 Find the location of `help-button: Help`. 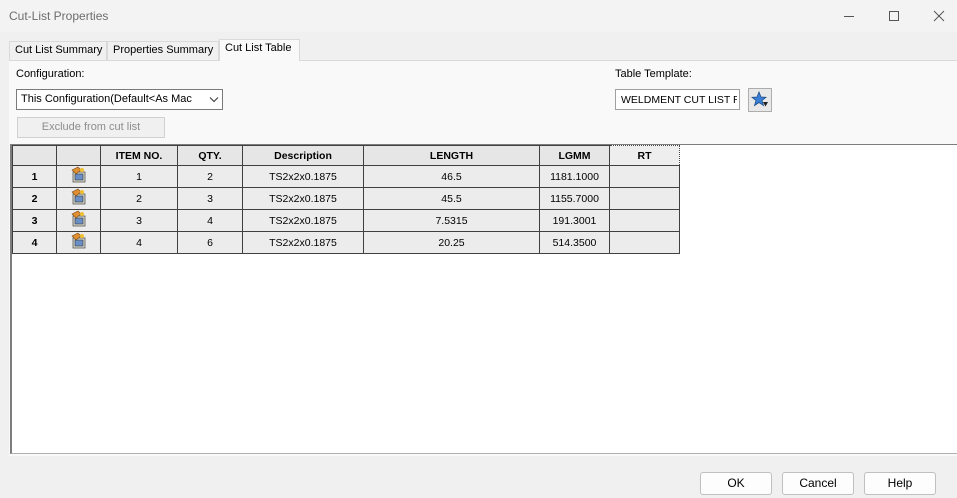

help-button: Help is located at coordinates (900, 483).